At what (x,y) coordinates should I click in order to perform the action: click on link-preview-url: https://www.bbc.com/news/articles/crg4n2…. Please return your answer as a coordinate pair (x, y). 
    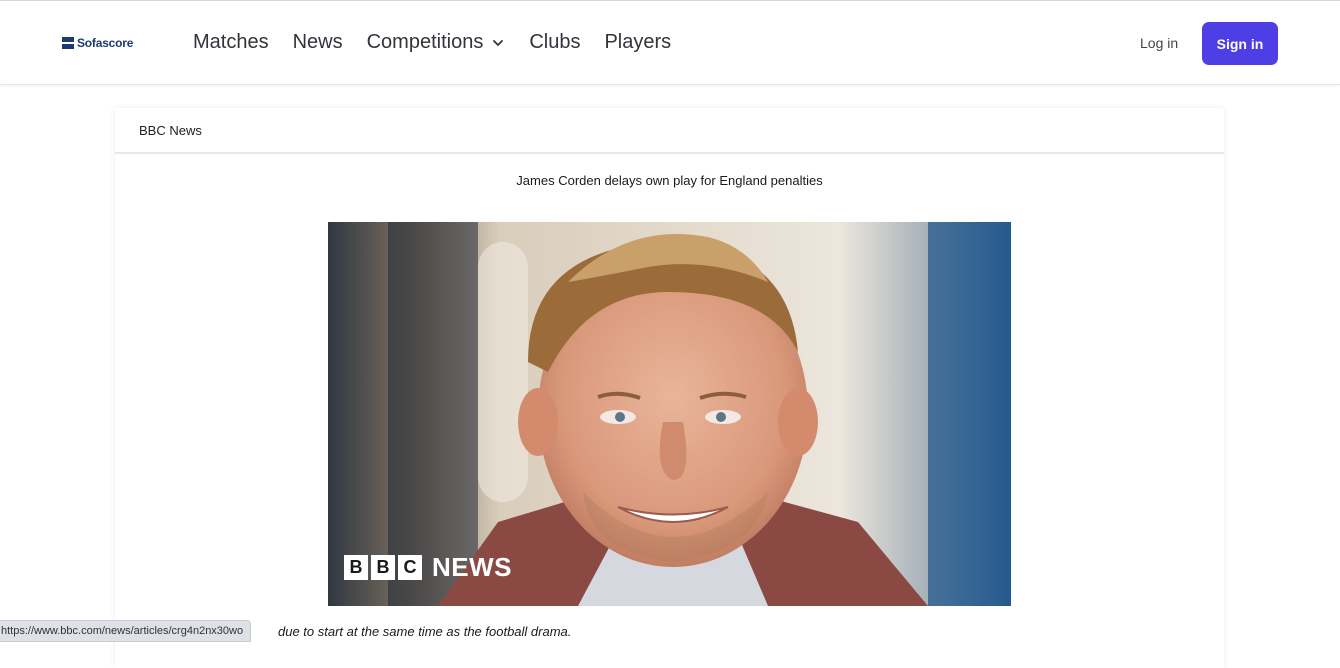
    Looking at the image, I should click on (126, 631).